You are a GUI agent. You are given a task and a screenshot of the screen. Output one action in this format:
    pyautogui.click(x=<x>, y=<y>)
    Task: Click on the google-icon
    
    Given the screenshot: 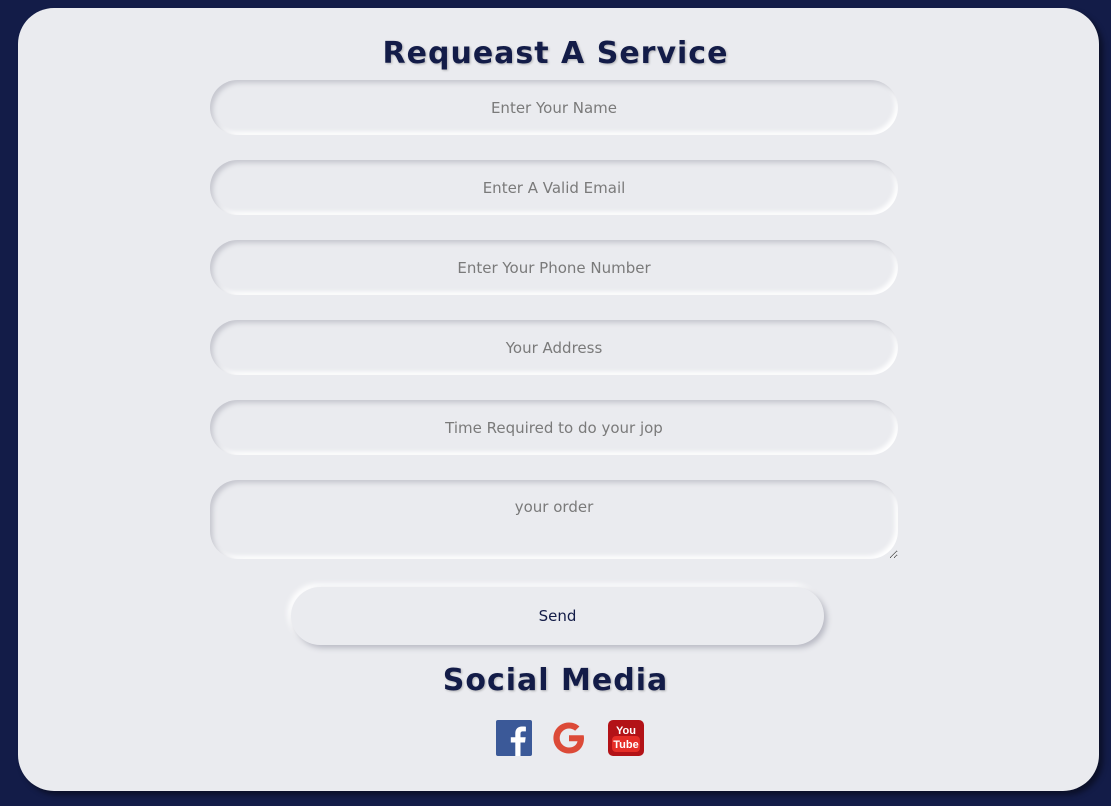 What is the action you would take?
    pyautogui.click(x=569, y=738)
    